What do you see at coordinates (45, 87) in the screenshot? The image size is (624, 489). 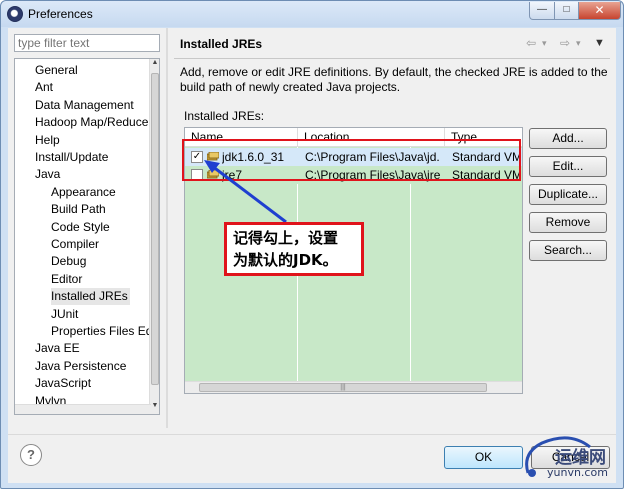 I see `tree-item: Ant` at bounding box center [45, 87].